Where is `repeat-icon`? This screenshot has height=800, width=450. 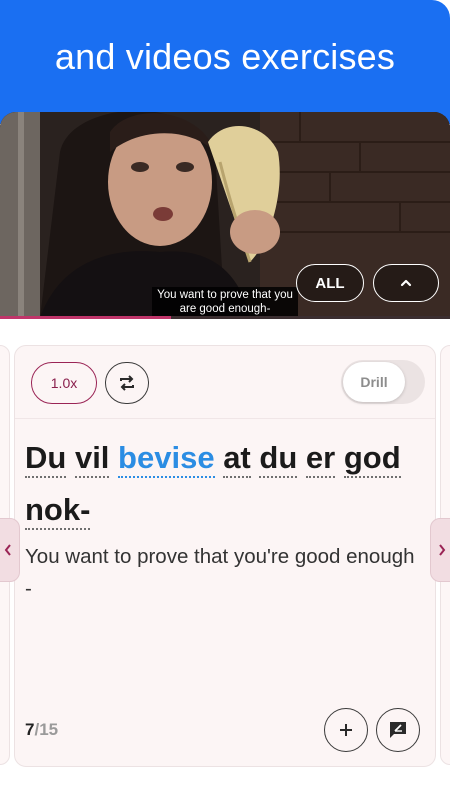
repeat-icon is located at coordinates (127, 383).